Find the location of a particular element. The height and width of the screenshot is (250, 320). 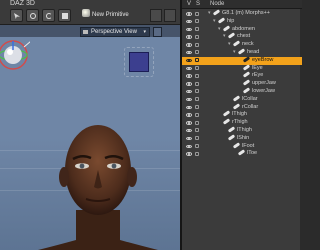

scene-node: lToe is located at coordinates (245, 153).